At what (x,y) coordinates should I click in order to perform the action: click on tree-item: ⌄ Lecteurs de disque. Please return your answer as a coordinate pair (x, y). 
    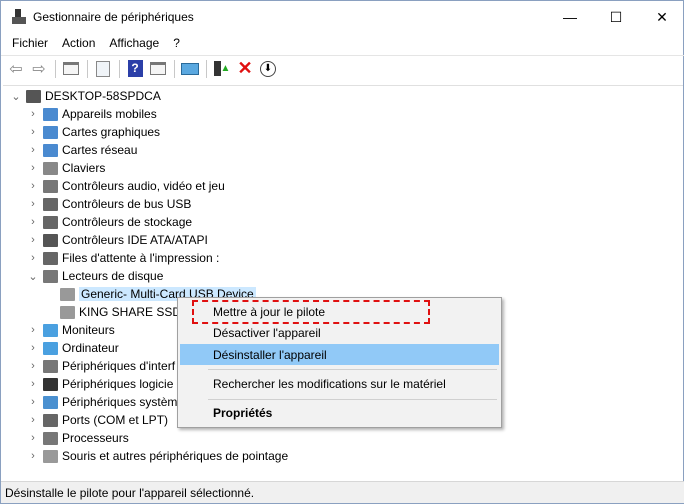
    Looking at the image, I should click on (95, 276).